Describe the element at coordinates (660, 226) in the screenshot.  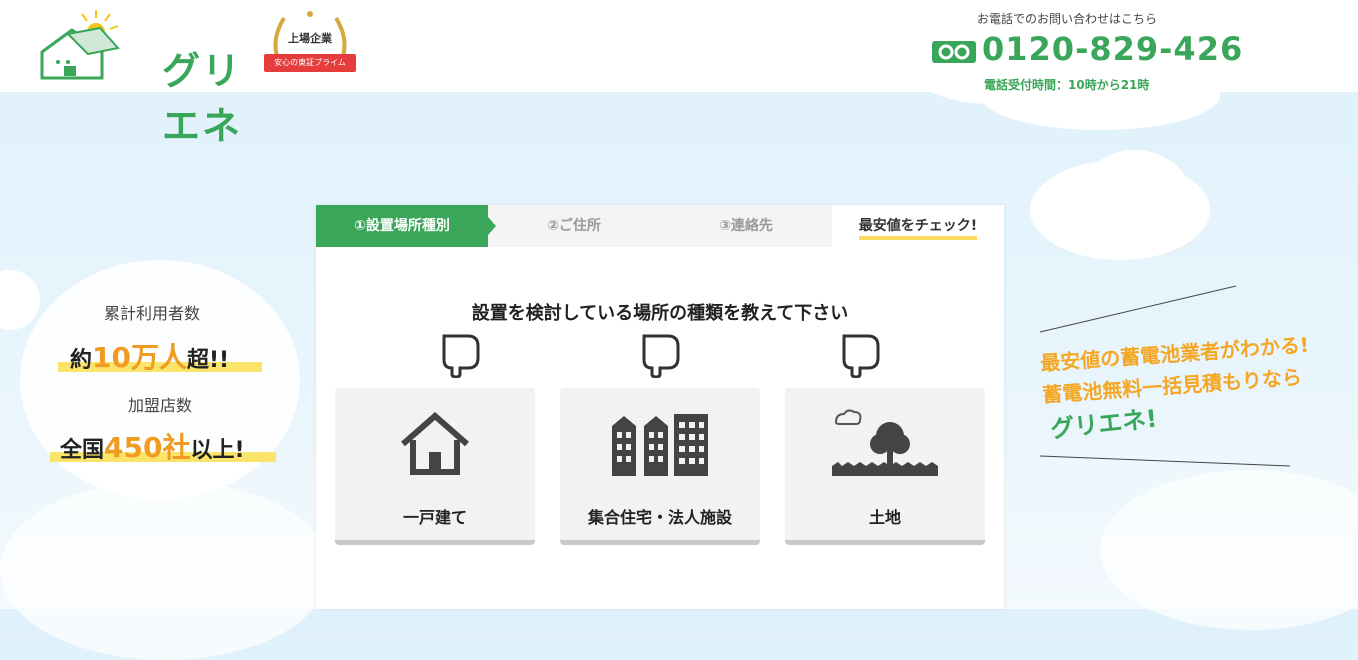
I see `step-indicator: ①設置場所種別 ②ご住所 ③連絡先 最安値をチェック!` at that location.